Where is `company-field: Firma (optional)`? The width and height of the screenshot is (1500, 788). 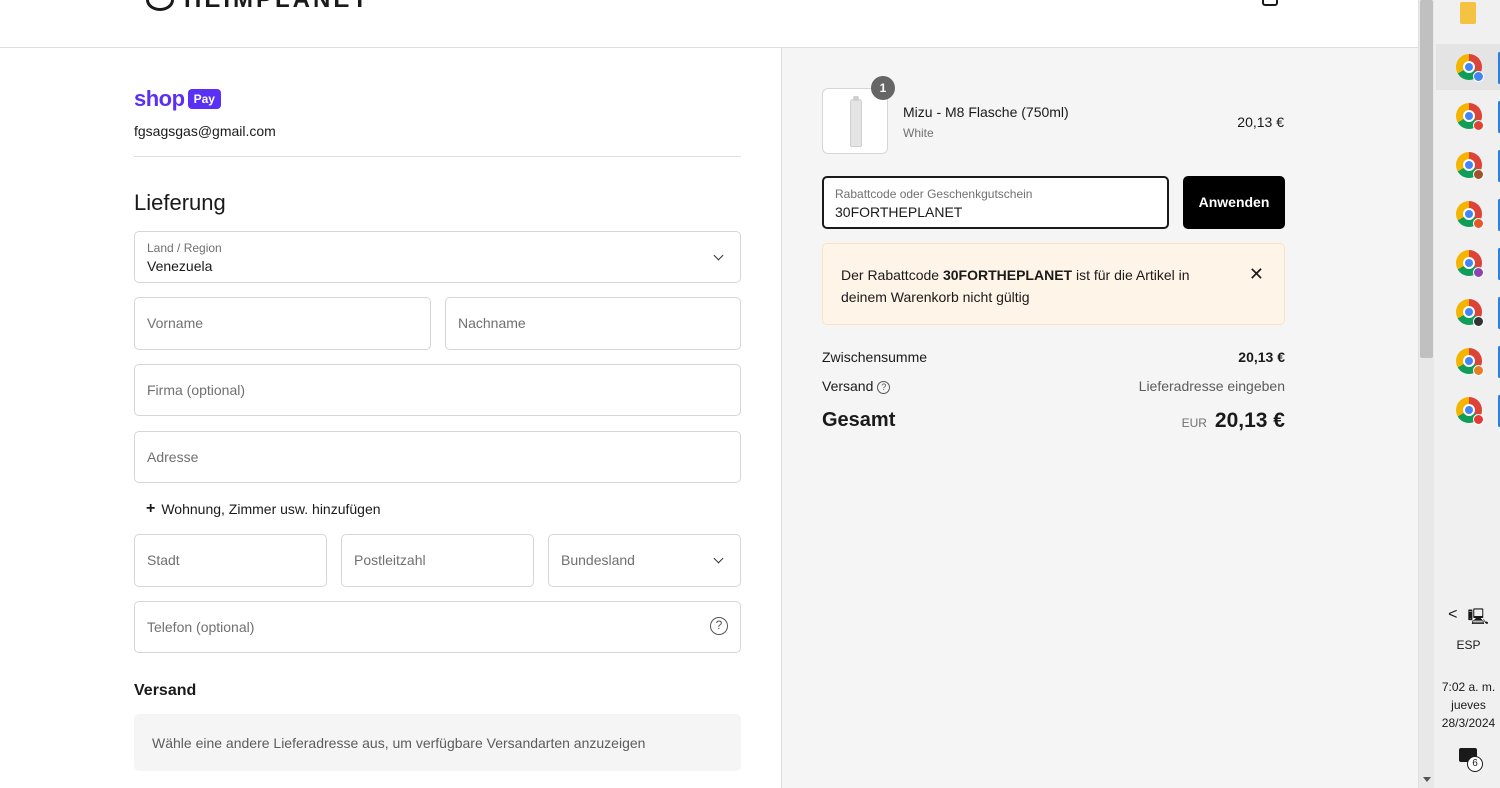
company-field: Firma (optional) is located at coordinates (437, 390).